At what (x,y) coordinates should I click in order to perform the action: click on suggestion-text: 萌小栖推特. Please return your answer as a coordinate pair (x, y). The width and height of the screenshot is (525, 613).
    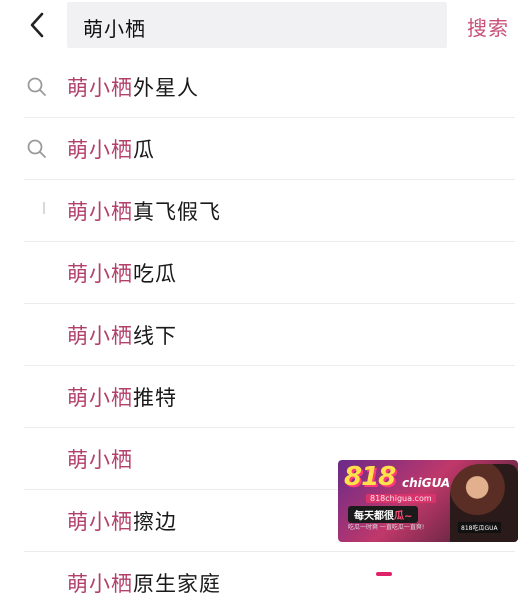
    Looking at the image, I should click on (122, 398).